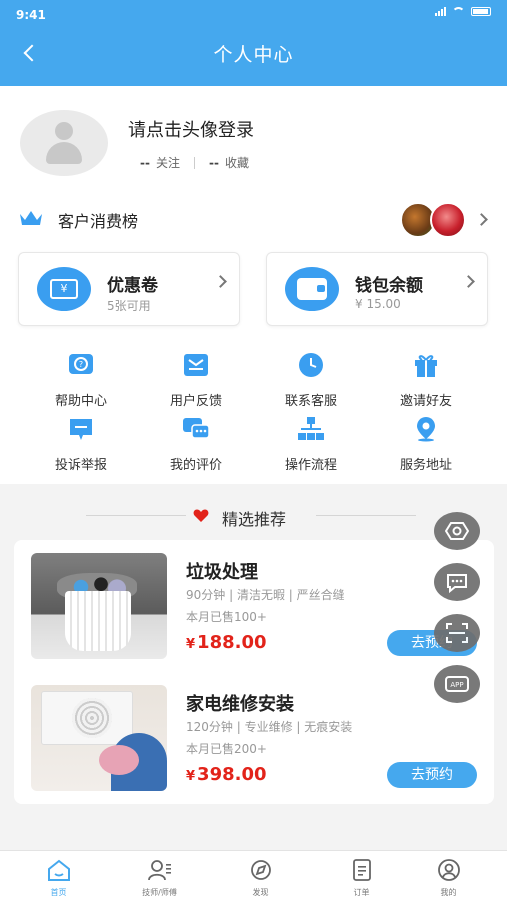 The image size is (507, 900). What do you see at coordinates (64, 131) in the screenshot?
I see `avatar-head` at bounding box center [64, 131].